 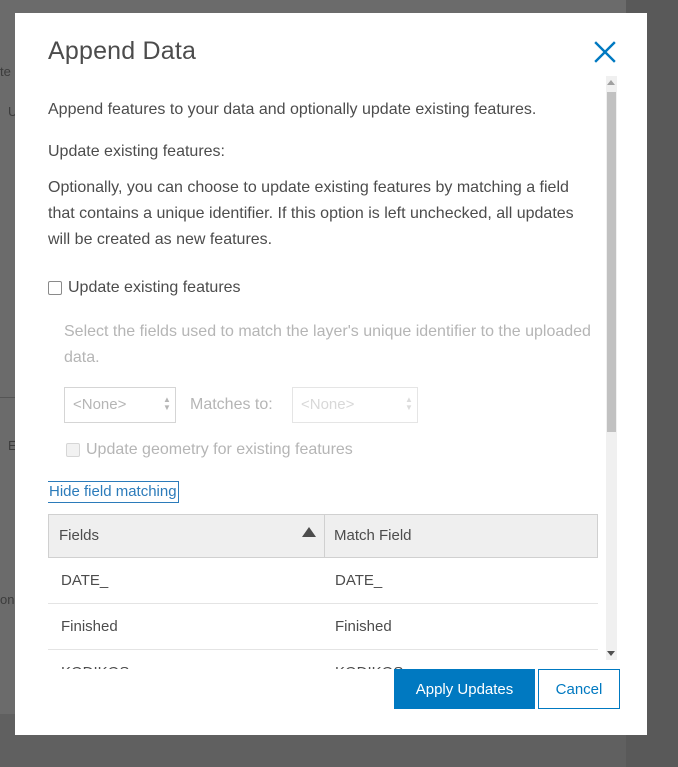 I want to click on background-text: on, so click(x=7, y=599).